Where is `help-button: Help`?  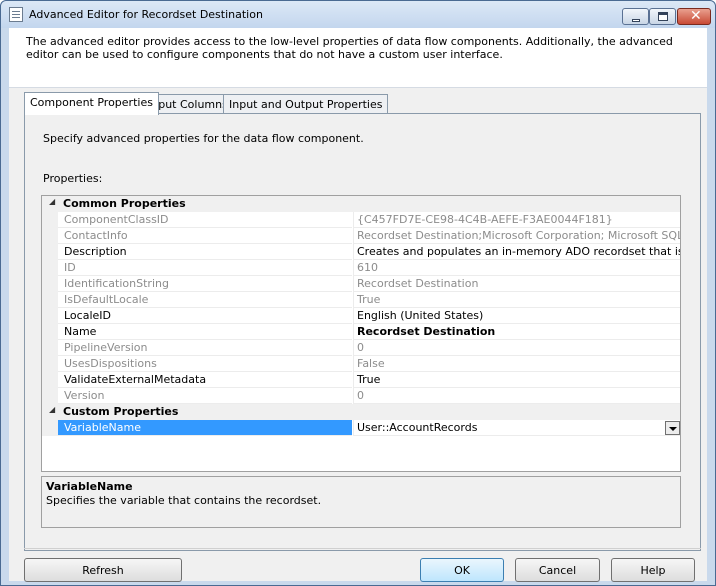 help-button: Help is located at coordinates (653, 570).